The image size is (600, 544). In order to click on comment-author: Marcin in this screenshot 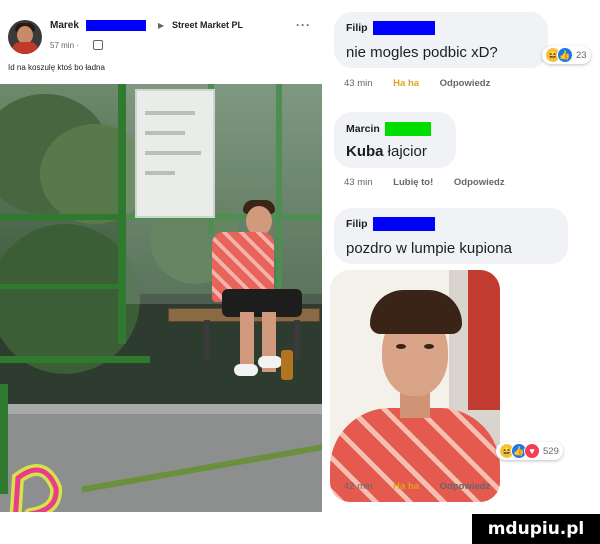, I will do `click(363, 129)`.